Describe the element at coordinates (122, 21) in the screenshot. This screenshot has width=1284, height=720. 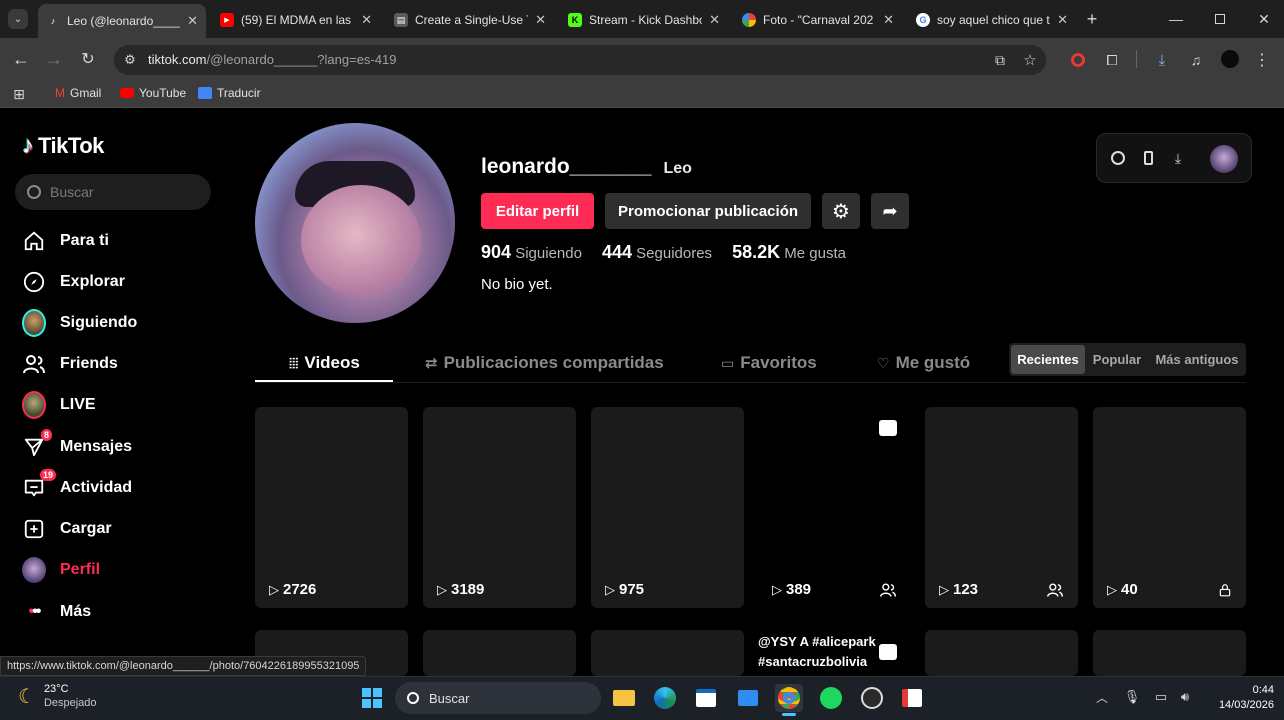
I see `tab-leo-profile: ♪ Leo (@leonardo____ ✕` at that location.